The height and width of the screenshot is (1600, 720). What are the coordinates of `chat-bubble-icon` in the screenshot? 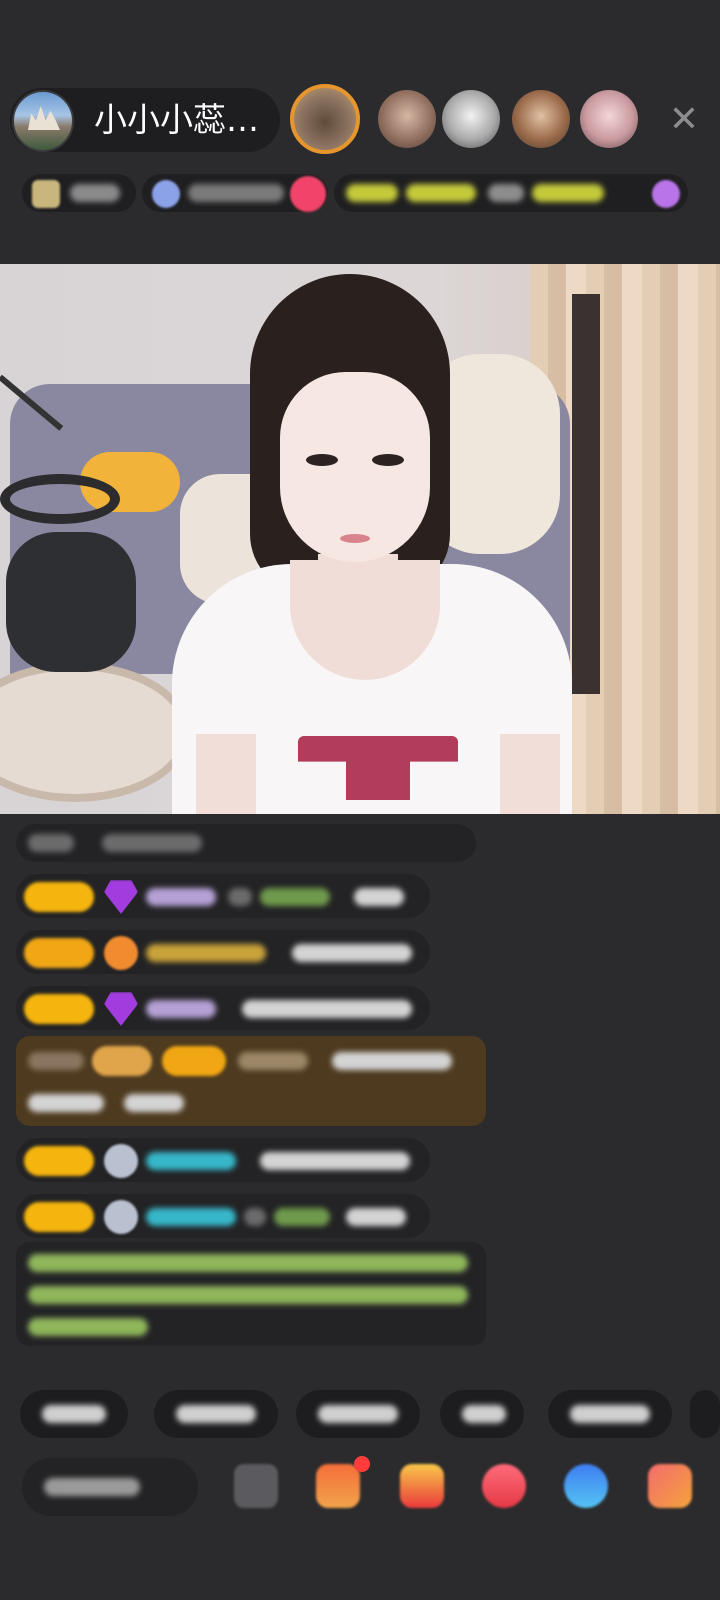 It's located at (586, 1486).